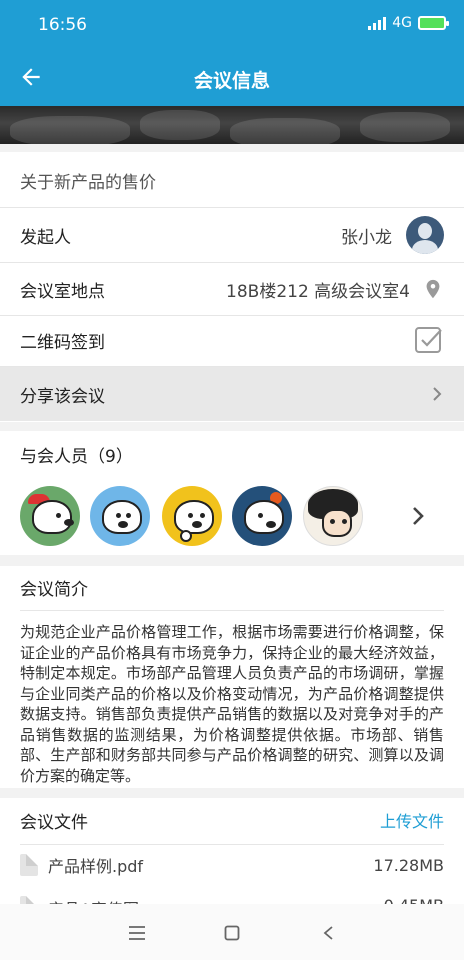 The image size is (464, 960). I want to click on file-size: 17.28MB, so click(408, 865).